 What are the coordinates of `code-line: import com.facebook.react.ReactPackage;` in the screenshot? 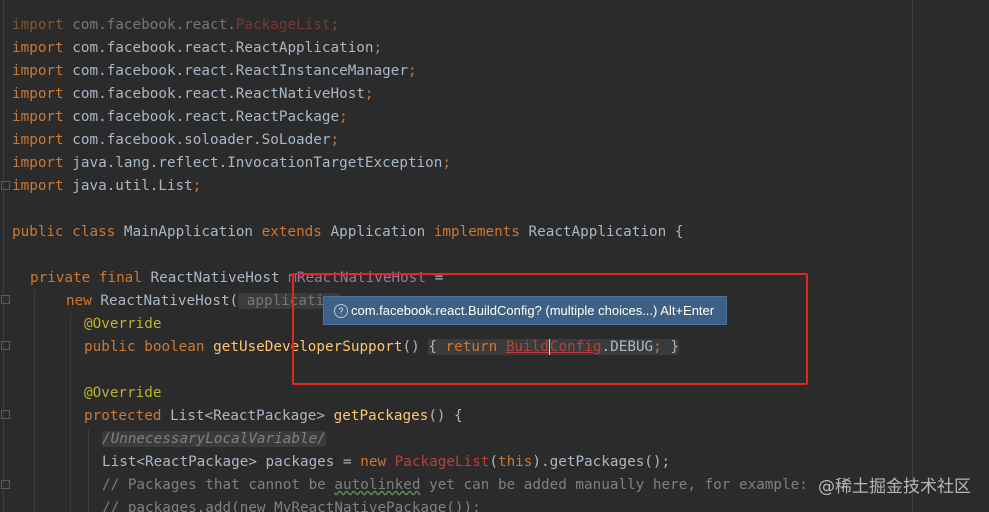 It's located at (180, 117).